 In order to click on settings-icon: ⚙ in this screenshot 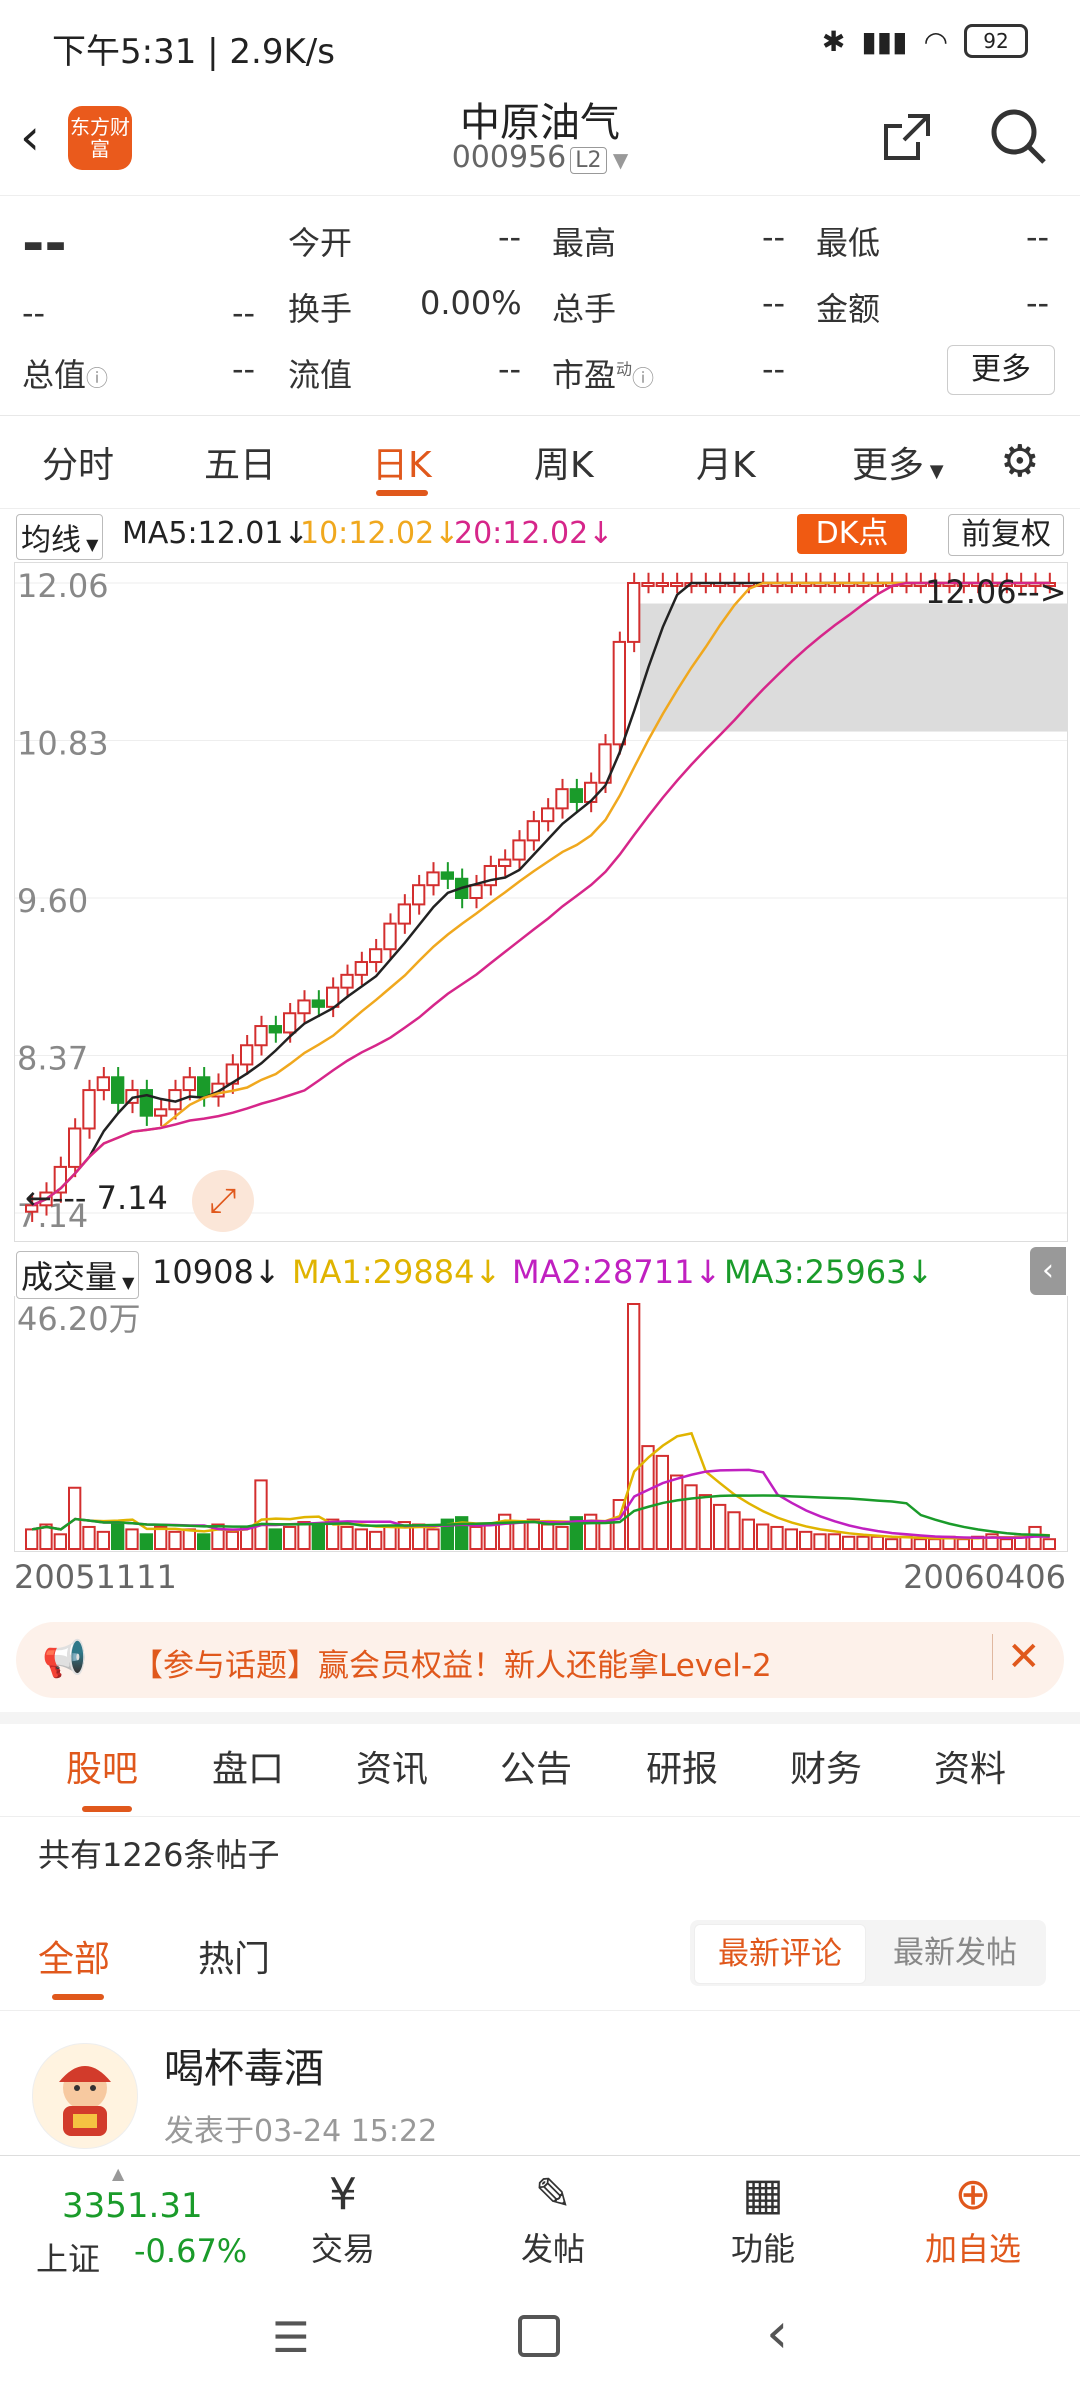, I will do `click(1019, 461)`.